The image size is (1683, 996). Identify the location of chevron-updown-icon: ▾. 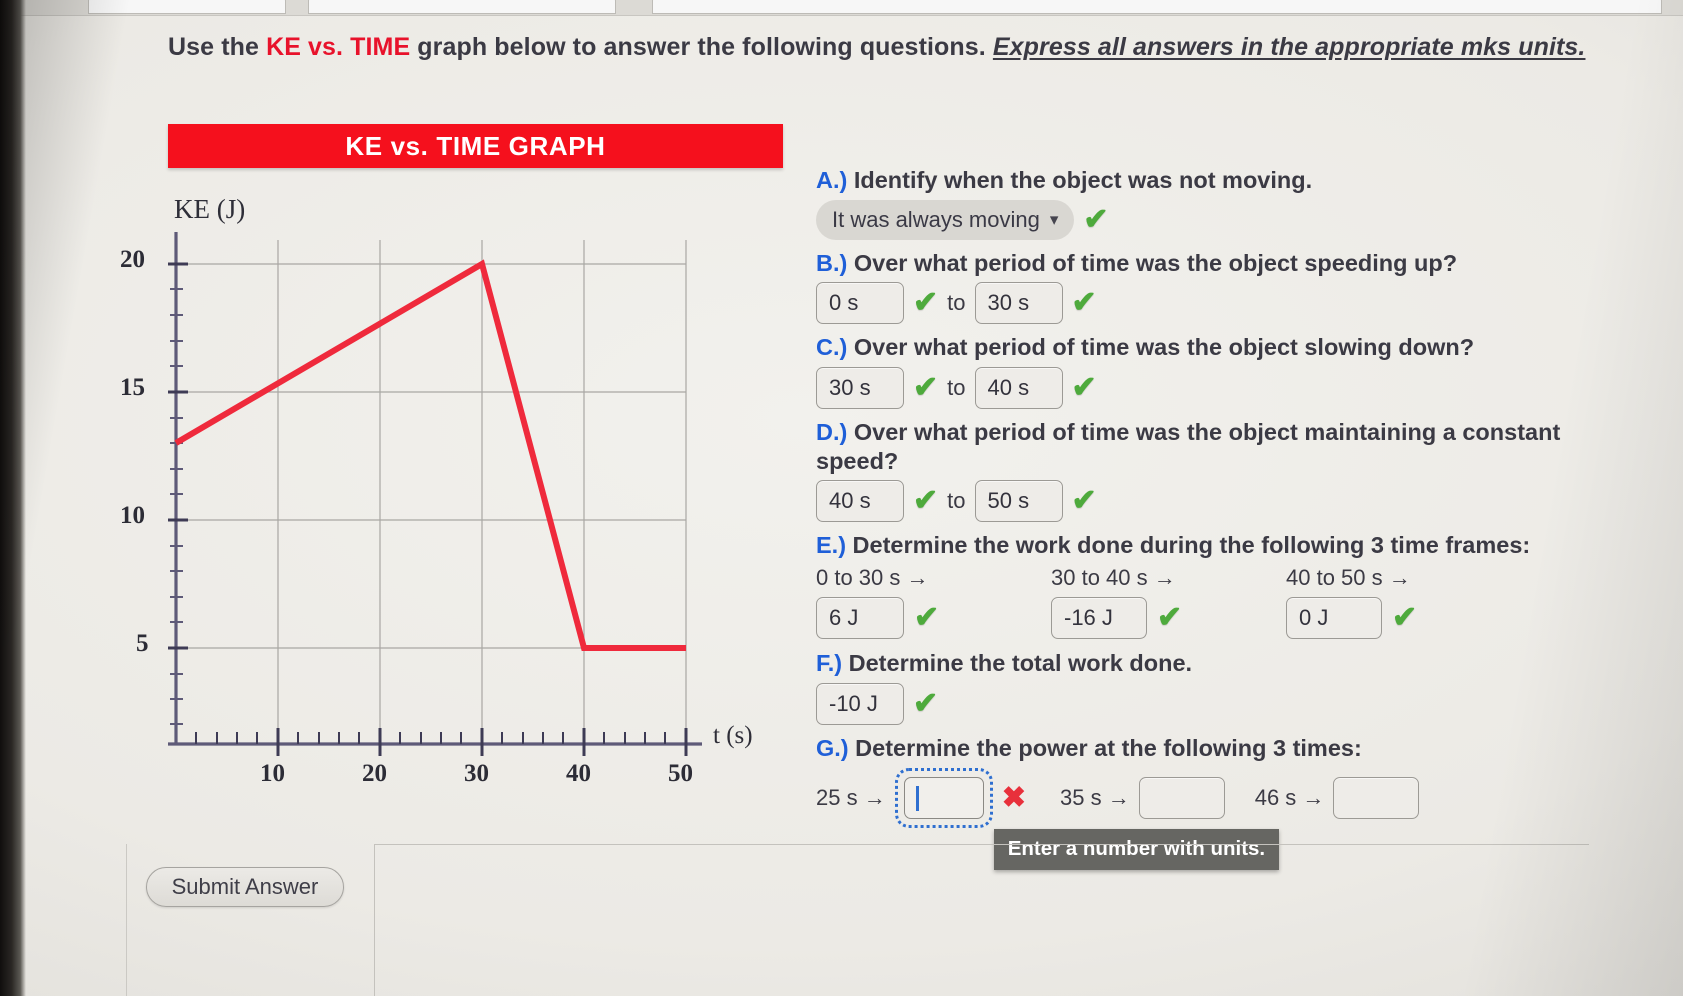
(1054, 219).